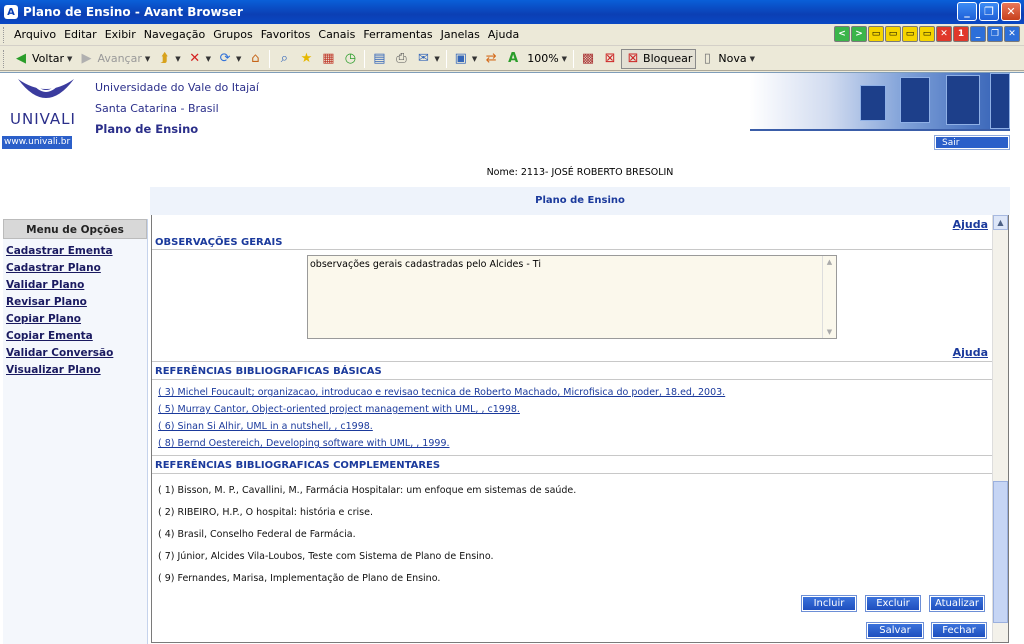 The image size is (1024, 644). I want to click on univali-logo: UNIVALI, so click(45, 104).